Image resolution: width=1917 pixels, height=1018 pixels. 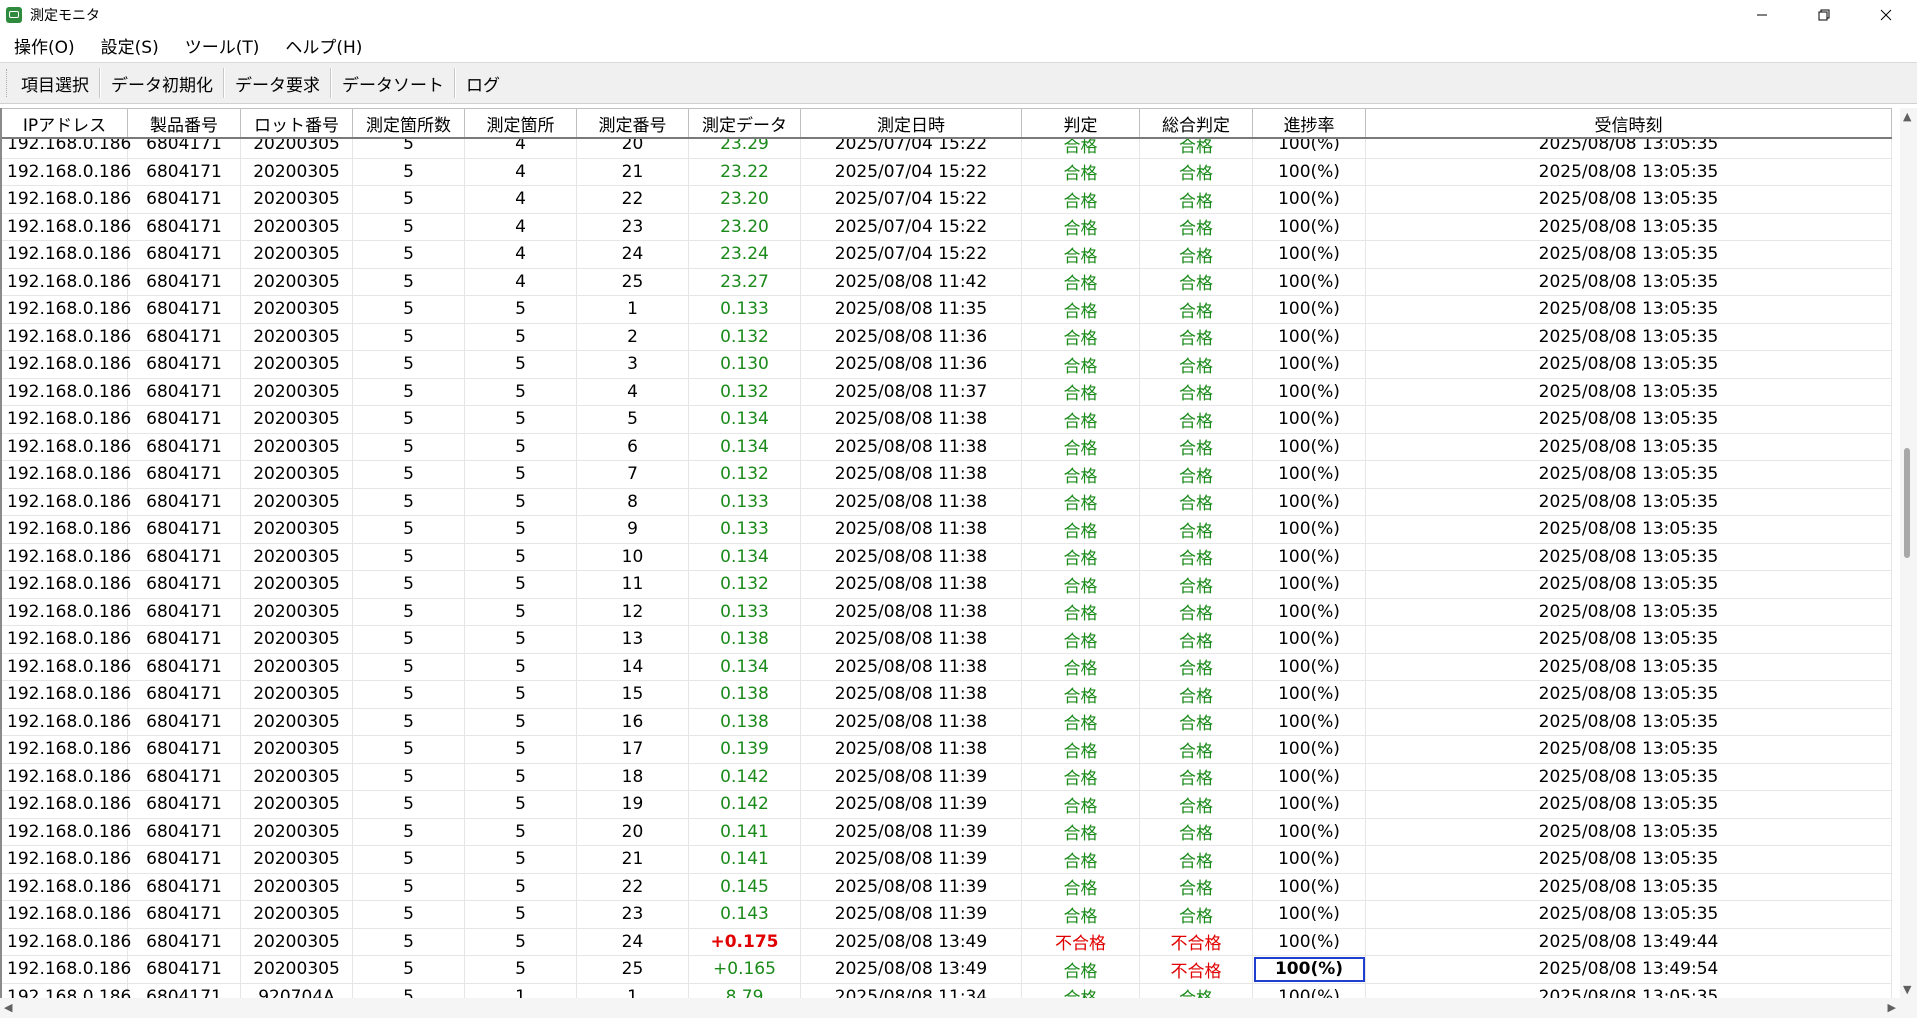 What do you see at coordinates (745, 336) in the screenshot?
I see `col-measure-data-cell: 0.132` at bounding box center [745, 336].